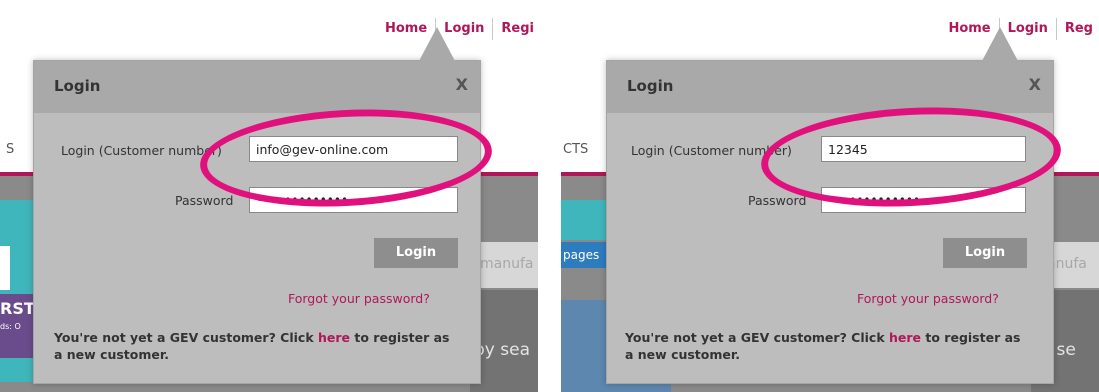  What do you see at coordinates (17, 308) in the screenshot?
I see `promo-text: RST` at bounding box center [17, 308].